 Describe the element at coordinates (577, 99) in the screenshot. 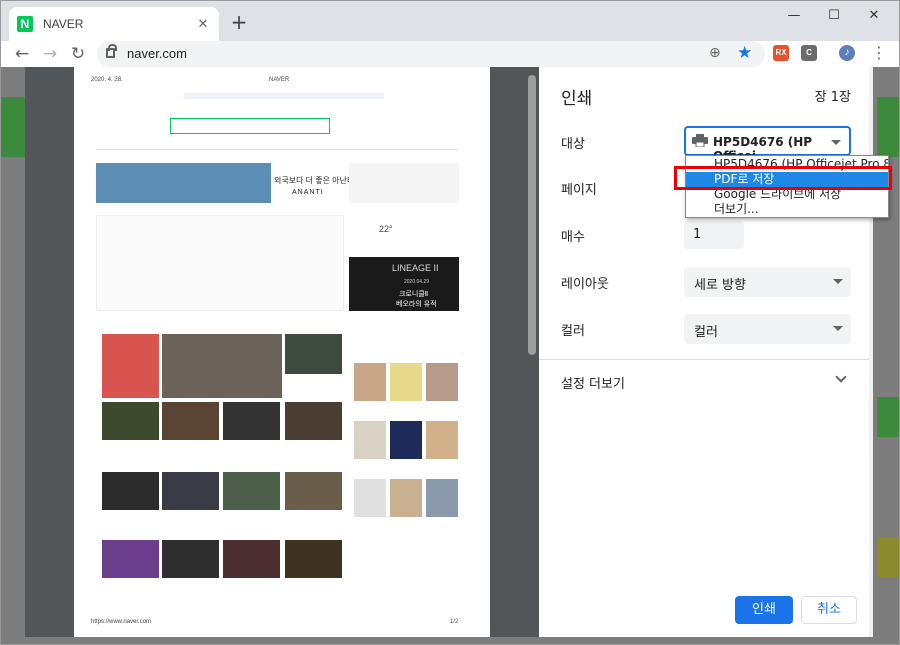

I see `dialog-title: 인쇄` at that location.